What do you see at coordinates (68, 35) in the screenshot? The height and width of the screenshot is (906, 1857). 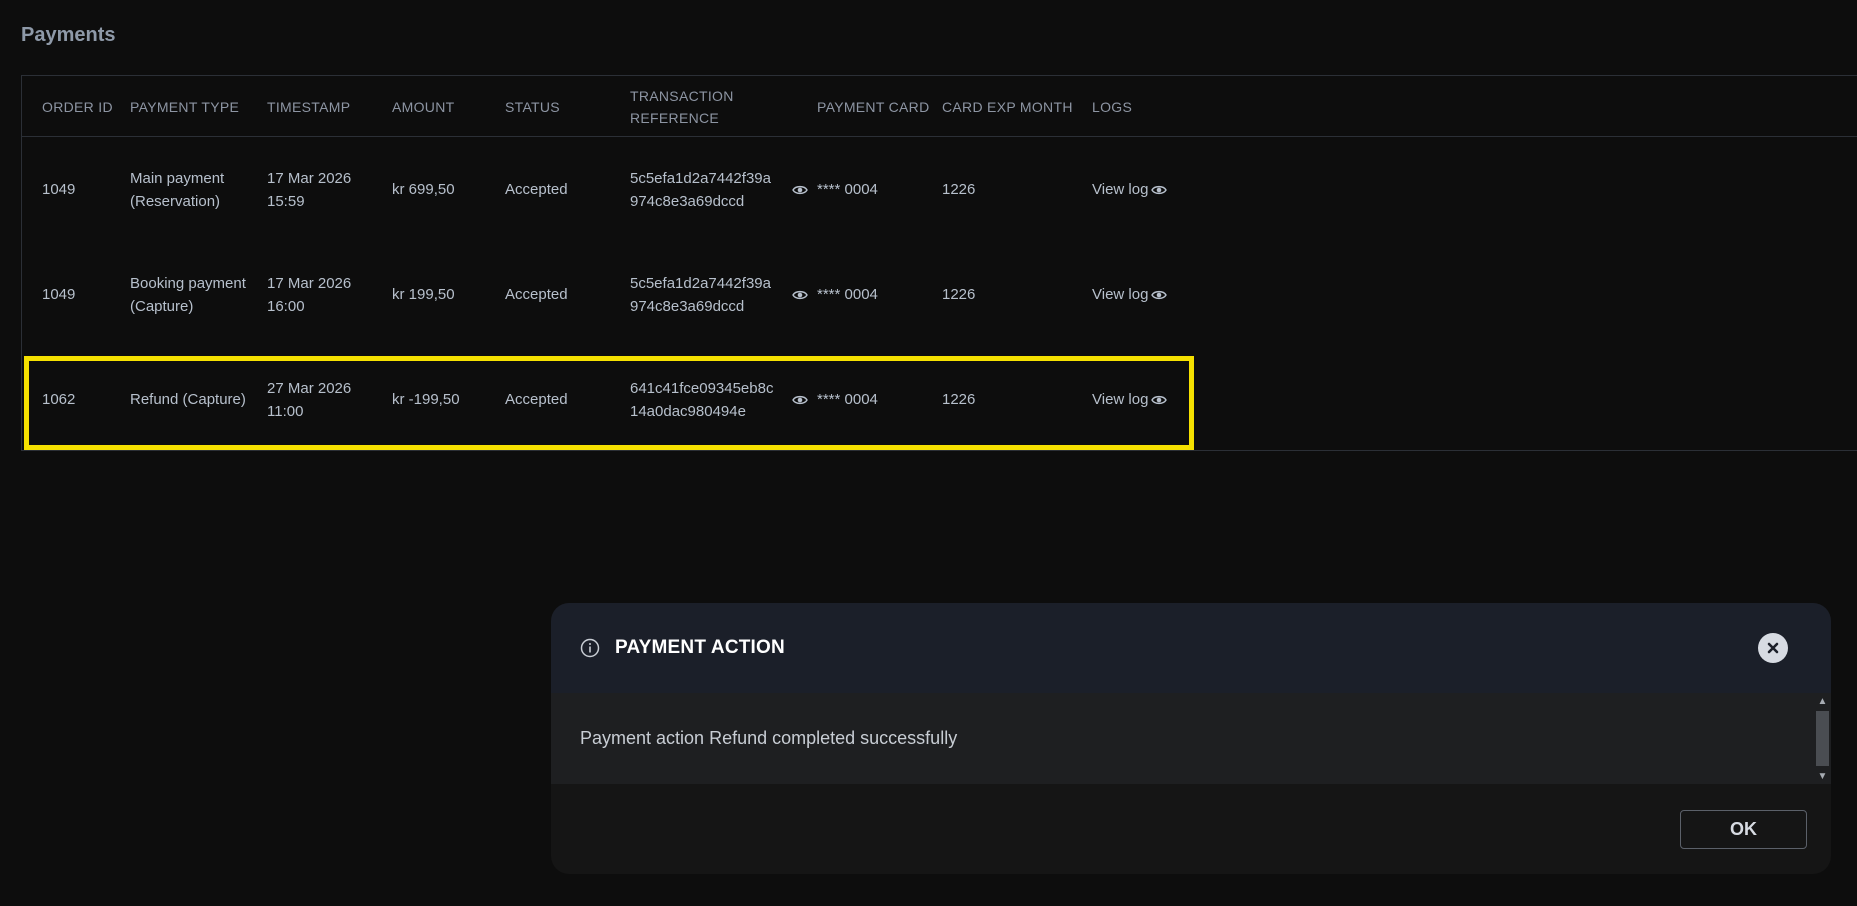 I see `page-title: Payments` at bounding box center [68, 35].